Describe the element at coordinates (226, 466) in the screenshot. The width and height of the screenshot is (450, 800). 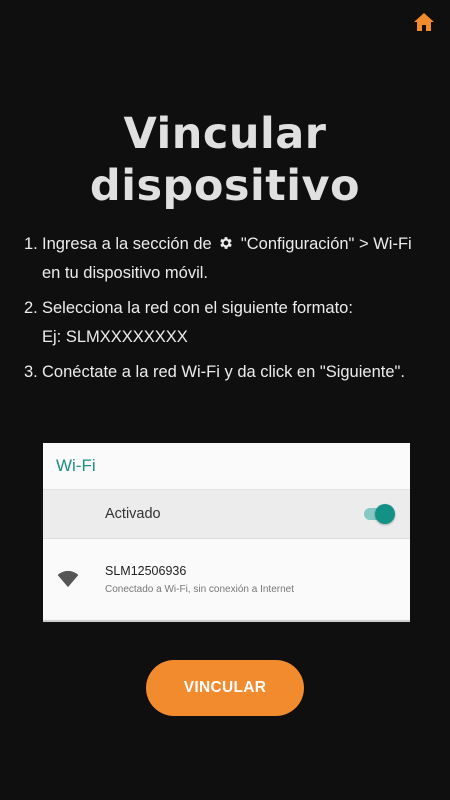
I see `wifi-header: Wi-Fi` at that location.